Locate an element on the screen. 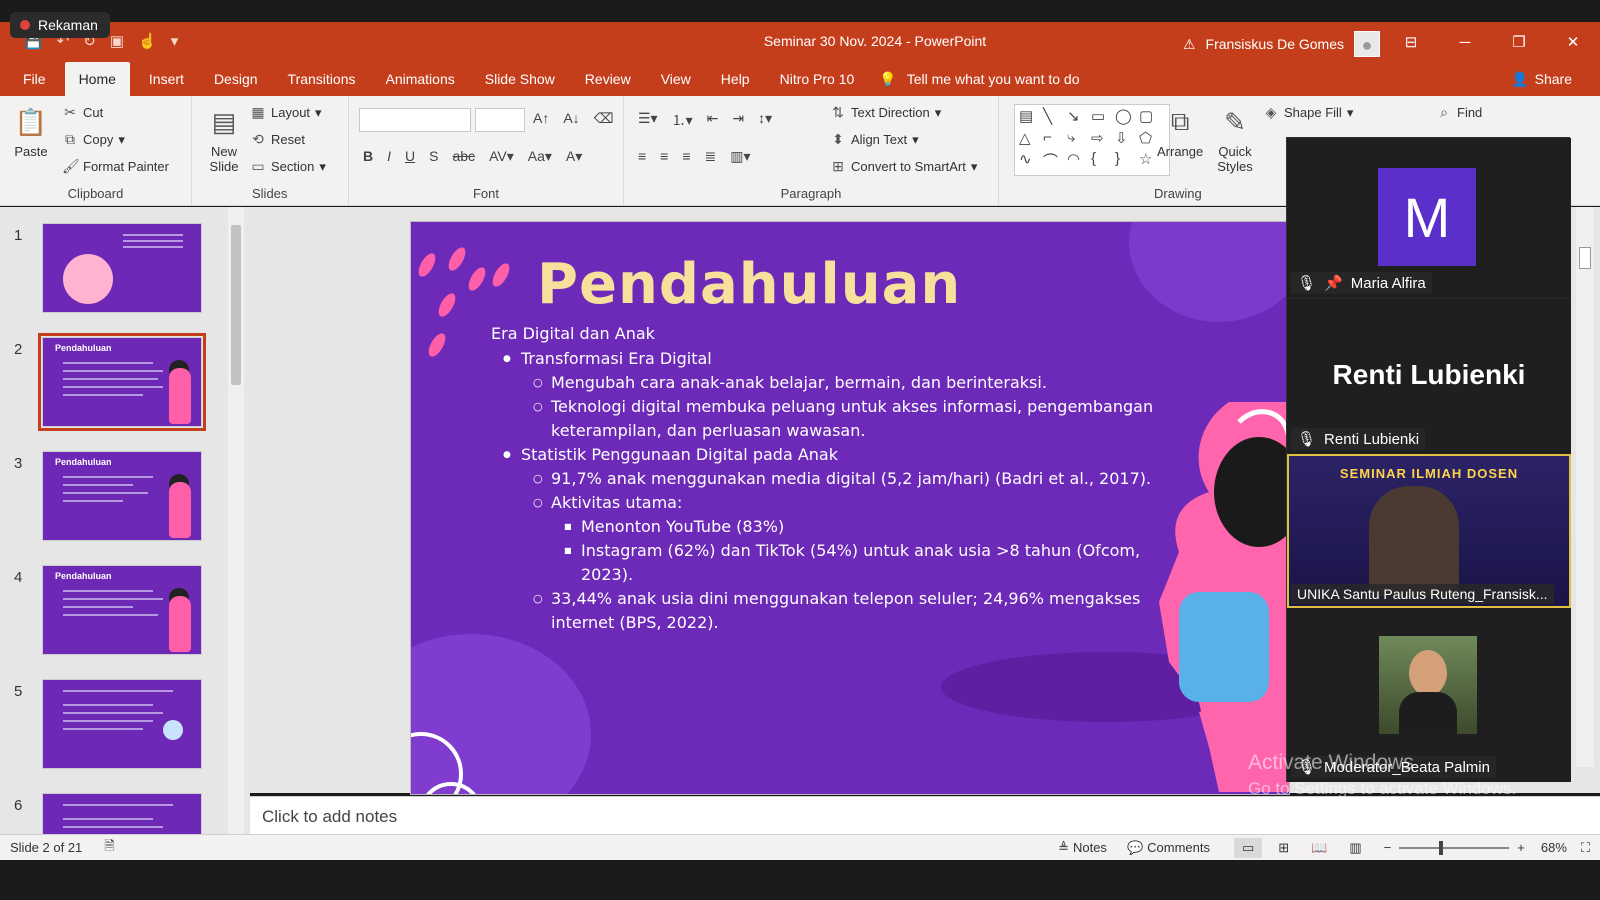 The height and width of the screenshot is (900, 1600). participant-tile: 🎙 Moderator_Beata Palmin is located at coordinates (1429, 695).